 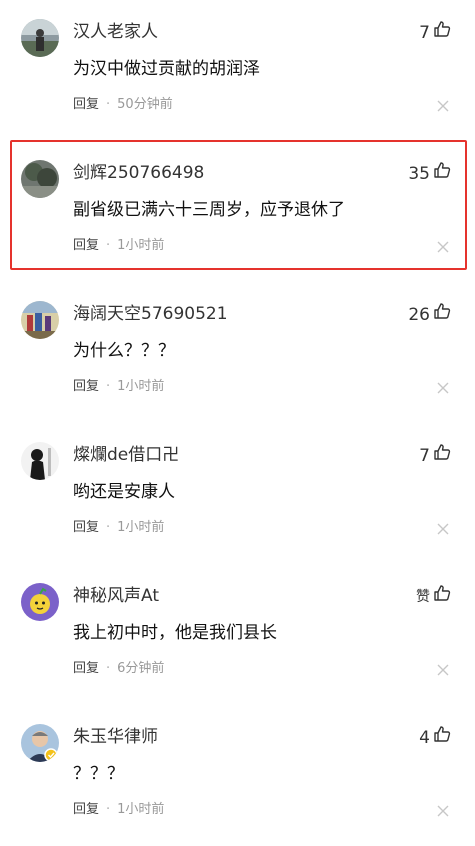 What do you see at coordinates (138, 173) in the screenshot?
I see `username: 剑辉250766498` at bounding box center [138, 173].